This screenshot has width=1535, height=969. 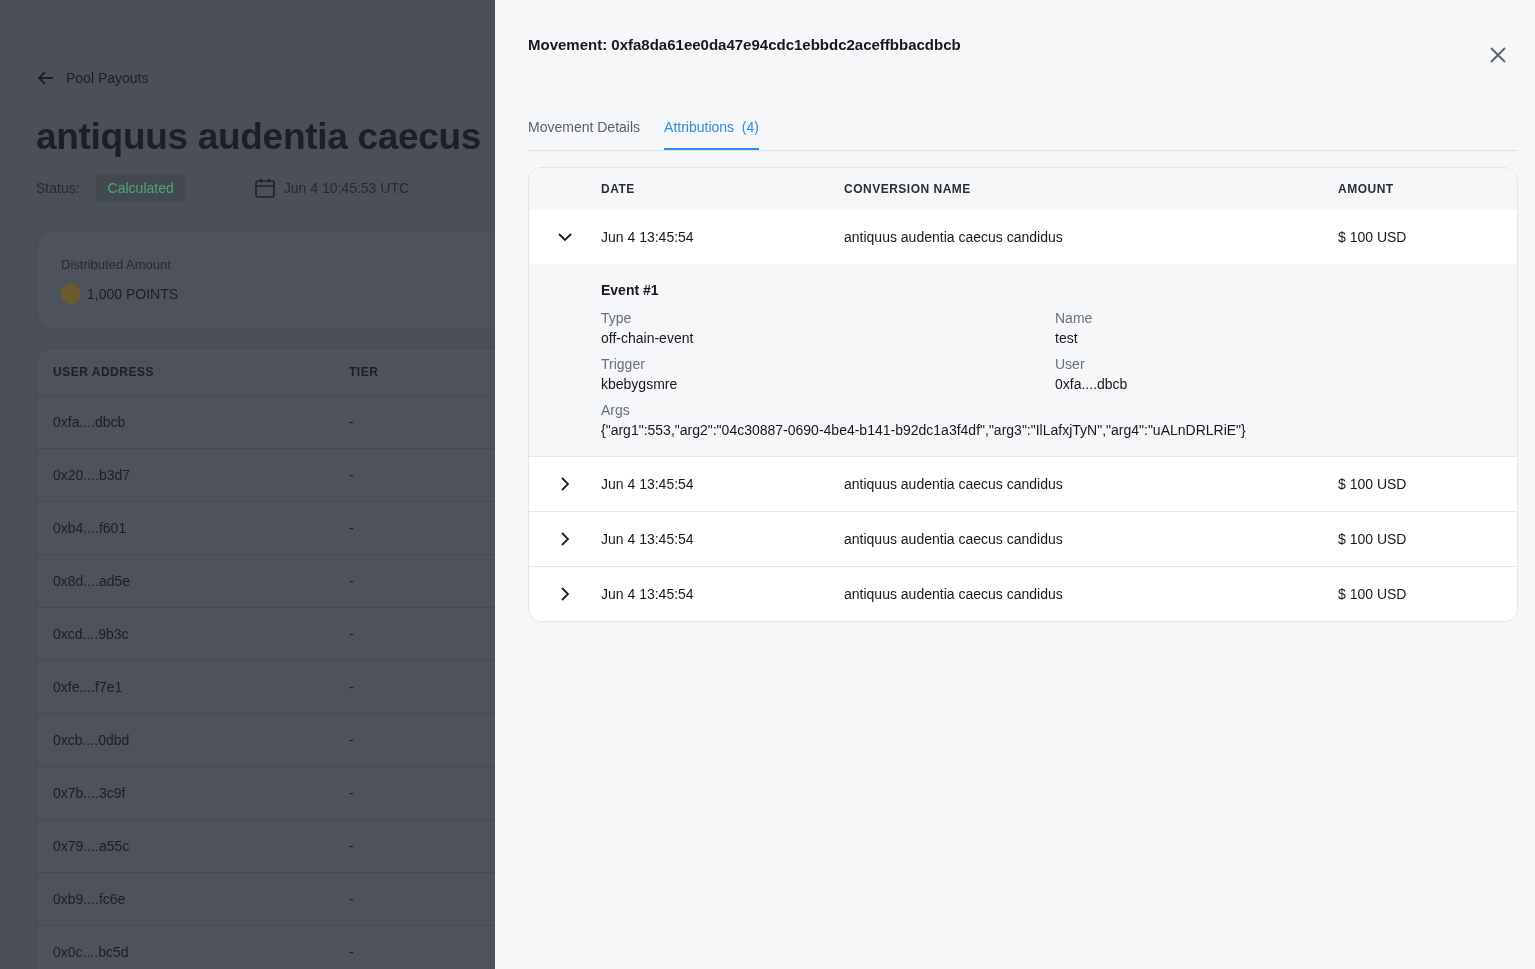 I want to click on drawer-title: Movement: 0xfa8da61ee0da47e94cdc1ebbdc2aceffbbacdbcb, so click(x=744, y=45).